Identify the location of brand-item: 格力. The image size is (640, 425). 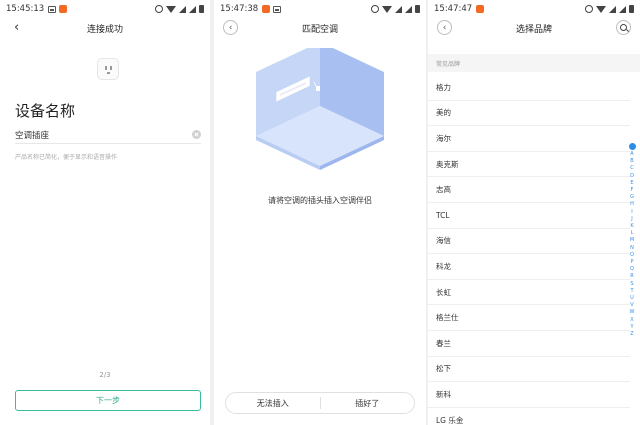
(529, 88).